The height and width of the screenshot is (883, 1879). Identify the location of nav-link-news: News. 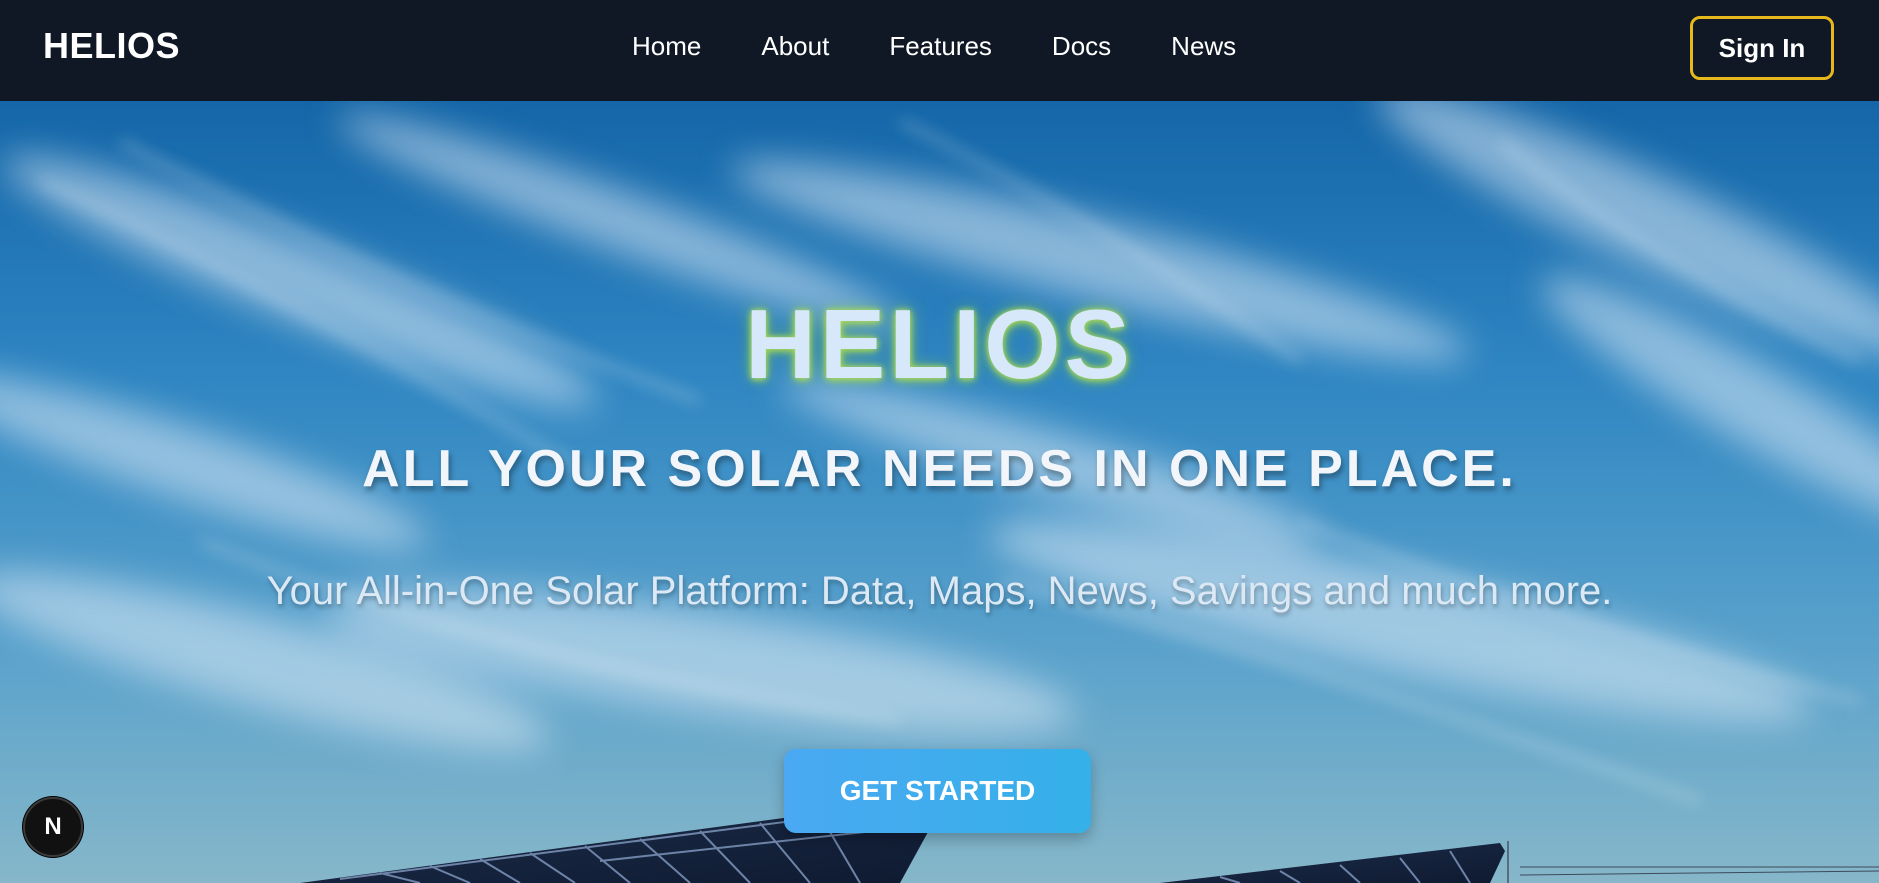
(1203, 46).